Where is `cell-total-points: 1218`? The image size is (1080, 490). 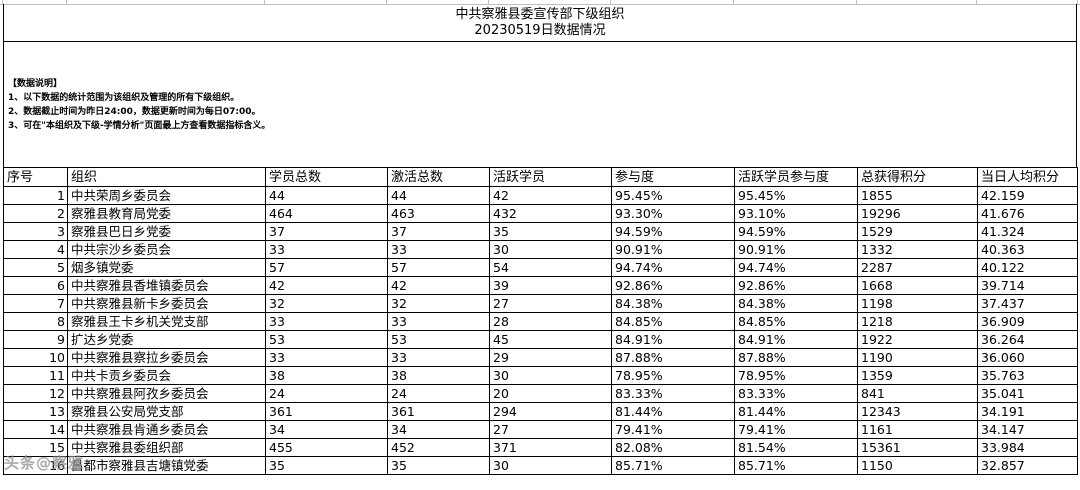
cell-total-points: 1218 is located at coordinates (917, 321).